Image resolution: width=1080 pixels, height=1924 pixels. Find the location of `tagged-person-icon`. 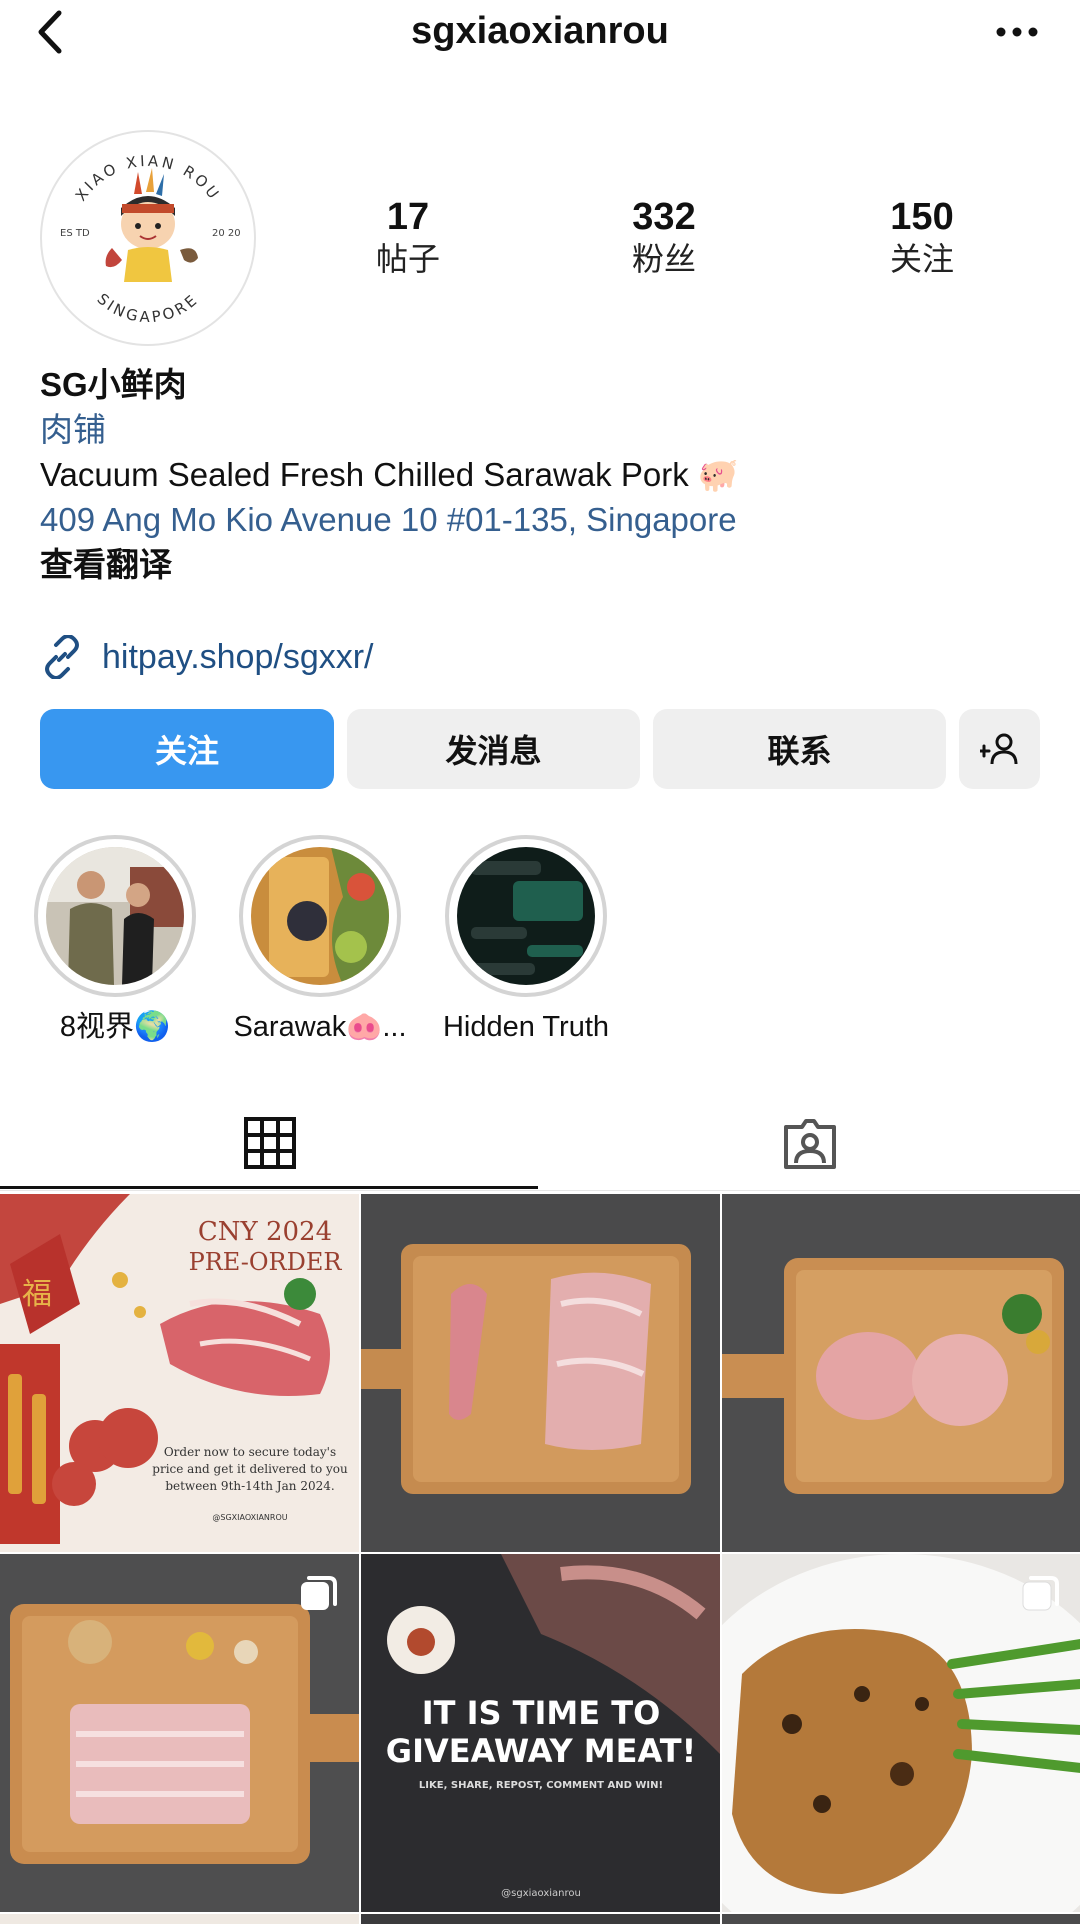

tagged-person-icon is located at coordinates (810, 1143).